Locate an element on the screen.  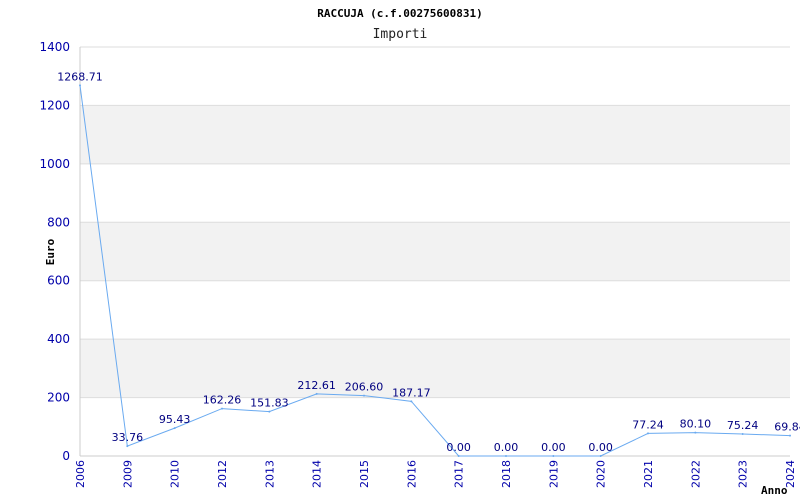
x-tick-label: 2017 is located at coordinates (459, 474).